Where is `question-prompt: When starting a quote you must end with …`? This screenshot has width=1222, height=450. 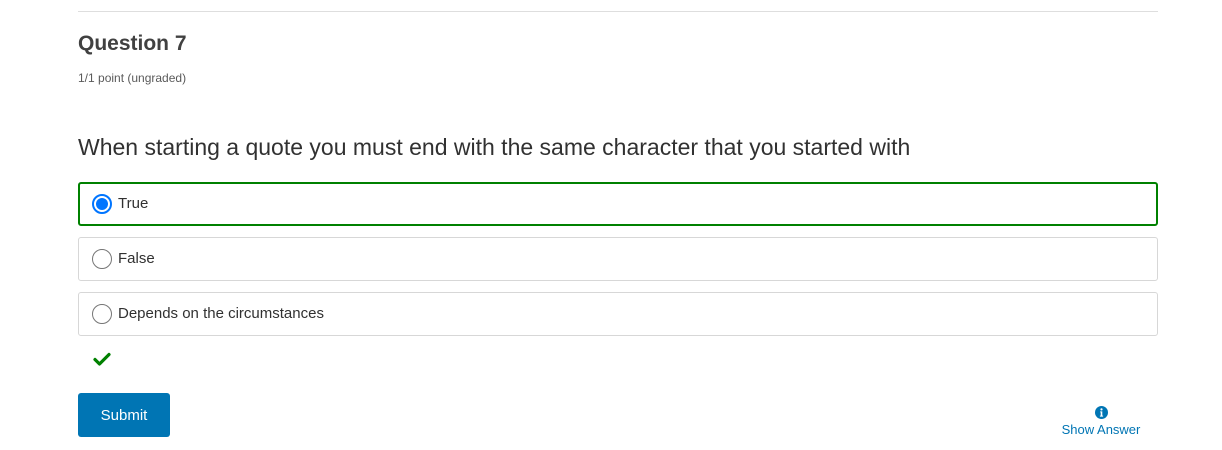 question-prompt: When starting a quote you must end with … is located at coordinates (494, 147).